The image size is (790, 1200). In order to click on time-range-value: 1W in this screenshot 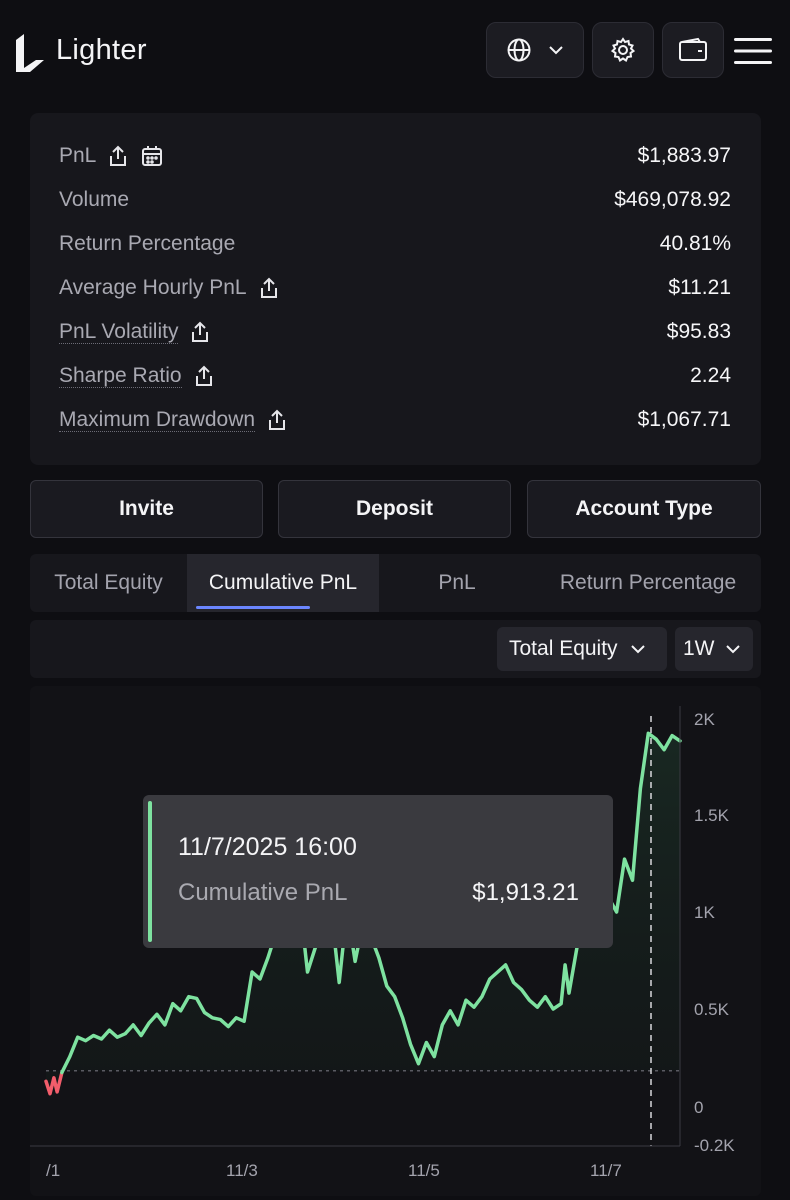, I will do `click(699, 648)`.